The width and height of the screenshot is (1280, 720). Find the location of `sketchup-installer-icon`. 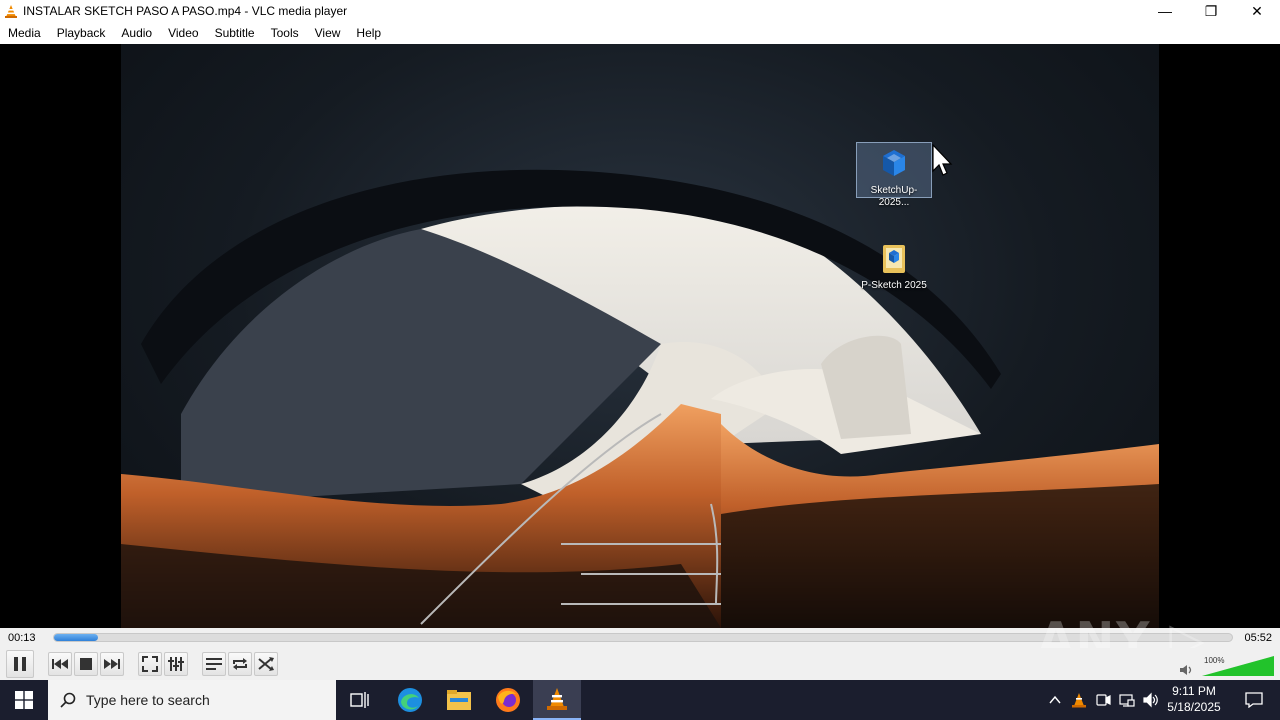

sketchup-installer-icon is located at coordinates (894, 163).